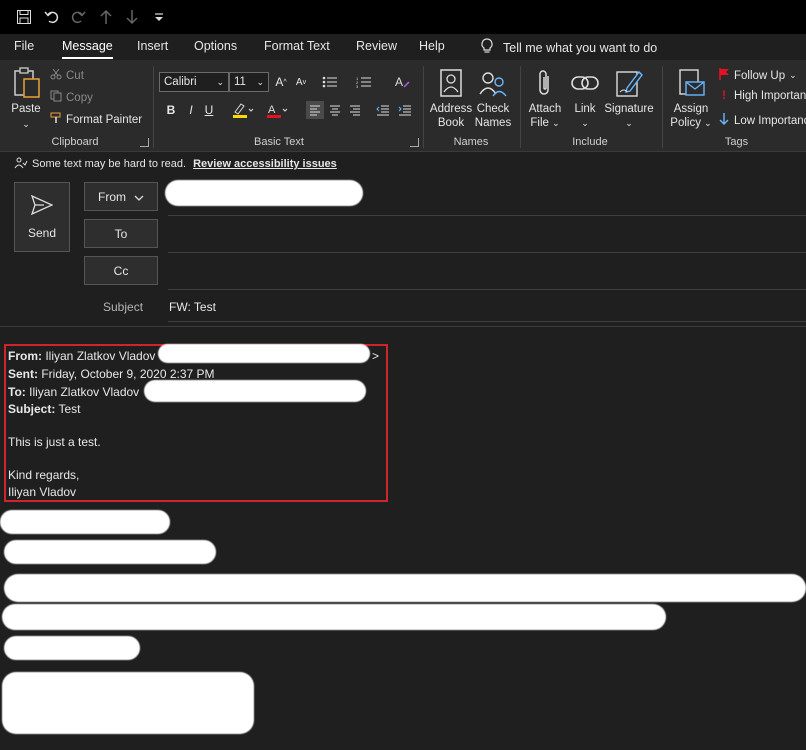 This screenshot has height=750, width=806. What do you see at coordinates (569, 47) in the screenshot?
I see `tell-me-search: Tell me what you want to do` at bounding box center [569, 47].